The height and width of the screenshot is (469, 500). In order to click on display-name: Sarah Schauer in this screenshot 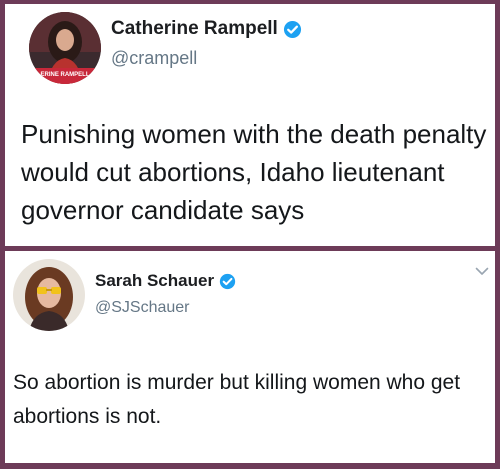, I will do `click(154, 281)`.